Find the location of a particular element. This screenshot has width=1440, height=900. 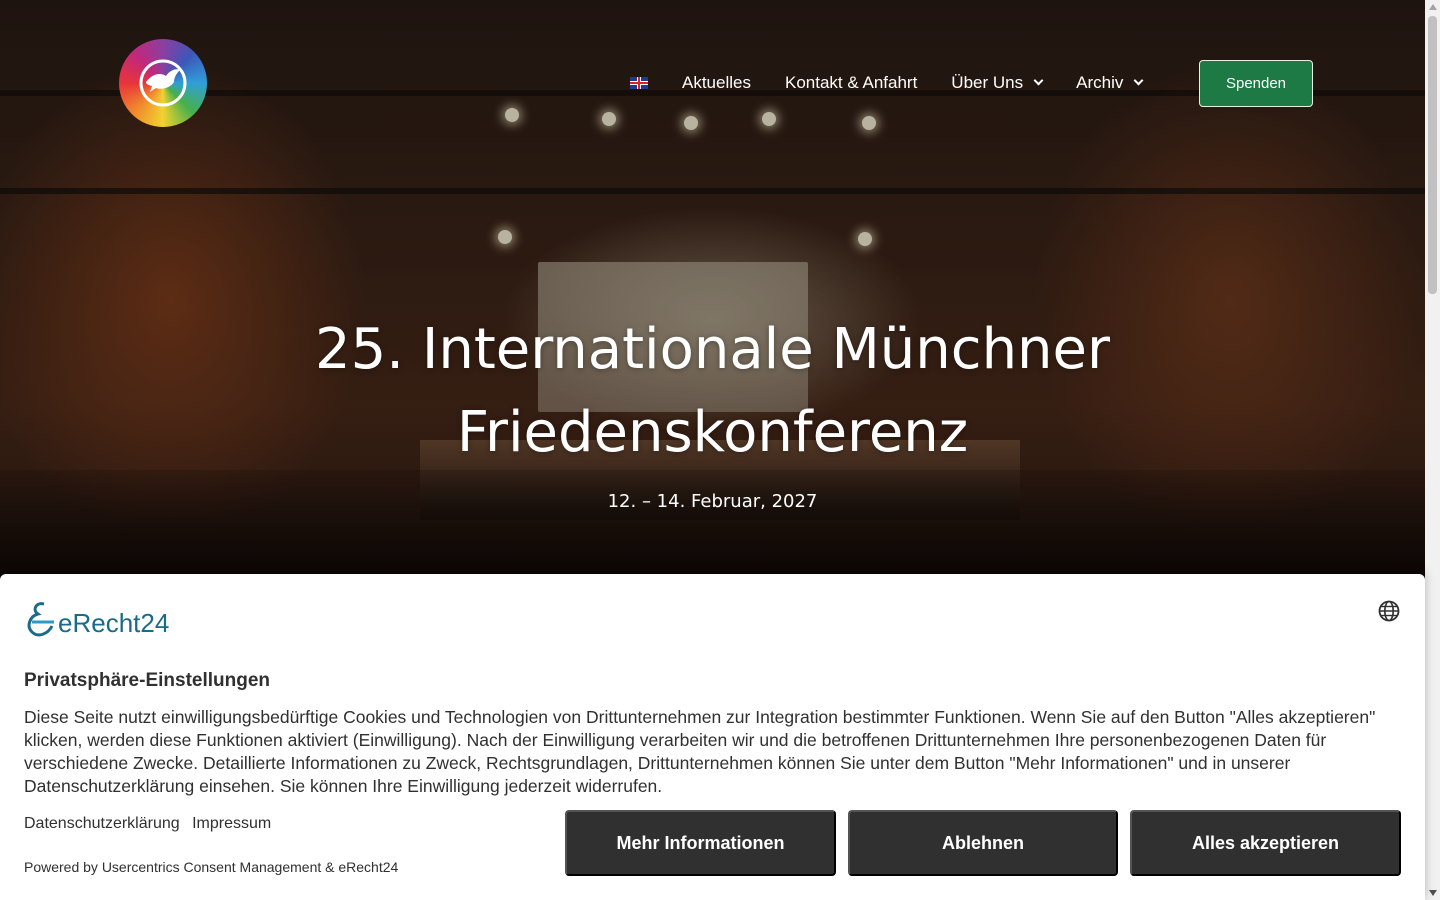

peace-dove-logo-icon is located at coordinates (163, 83).